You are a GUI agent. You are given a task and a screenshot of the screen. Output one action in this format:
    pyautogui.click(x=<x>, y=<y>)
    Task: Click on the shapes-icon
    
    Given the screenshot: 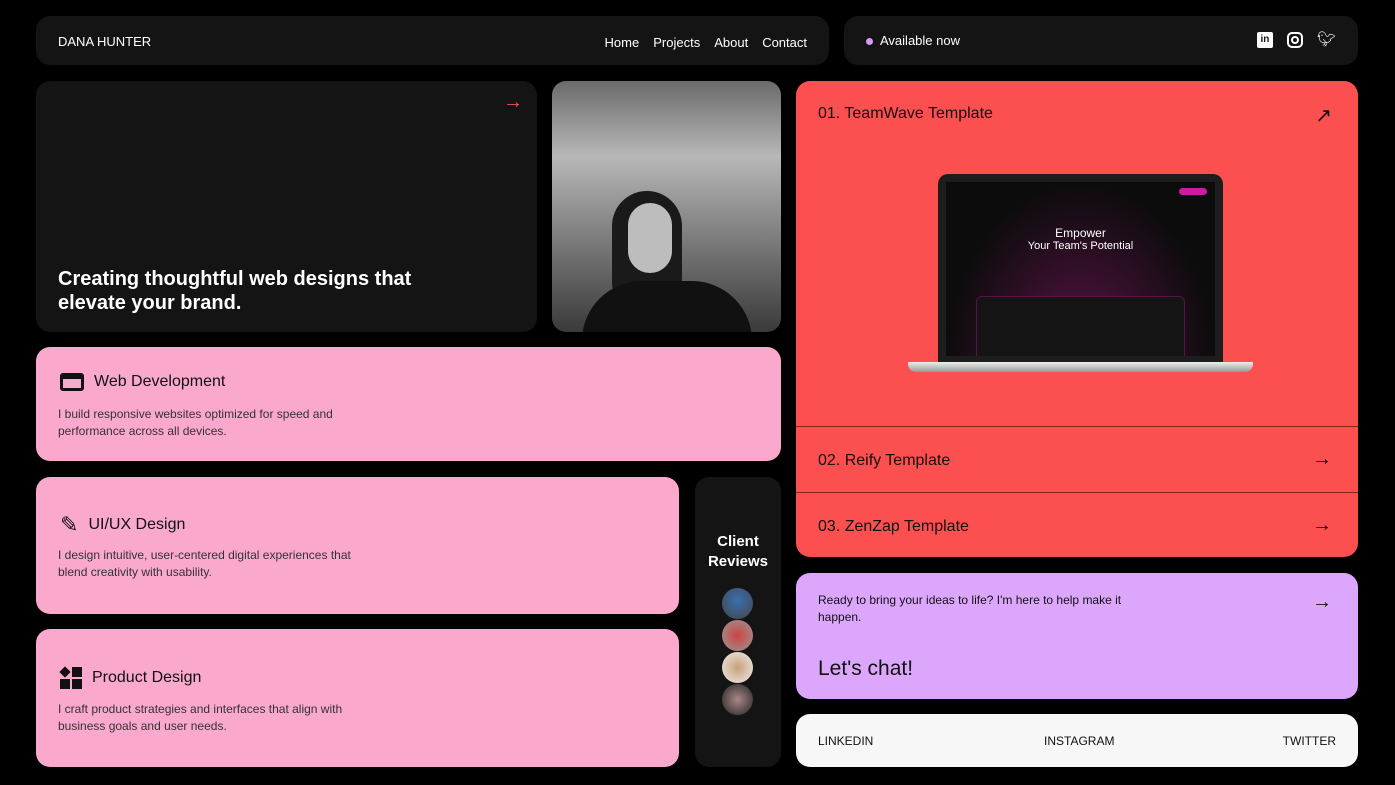 What is the action you would take?
    pyautogui.click(x=70, y=677)
    